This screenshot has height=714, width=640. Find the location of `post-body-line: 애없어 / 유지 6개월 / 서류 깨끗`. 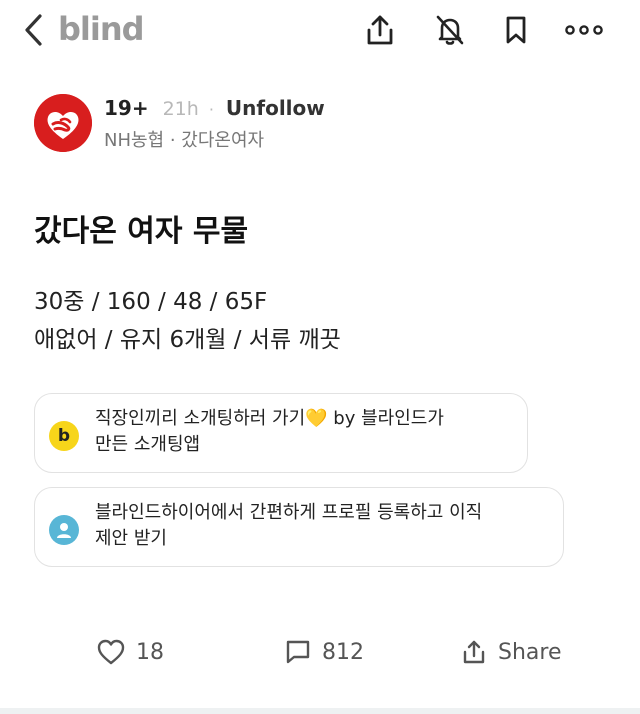

post-body-line: 애없어 / 유지 6개월 / 서류 깨끗 is located at coordinates (187, 340).